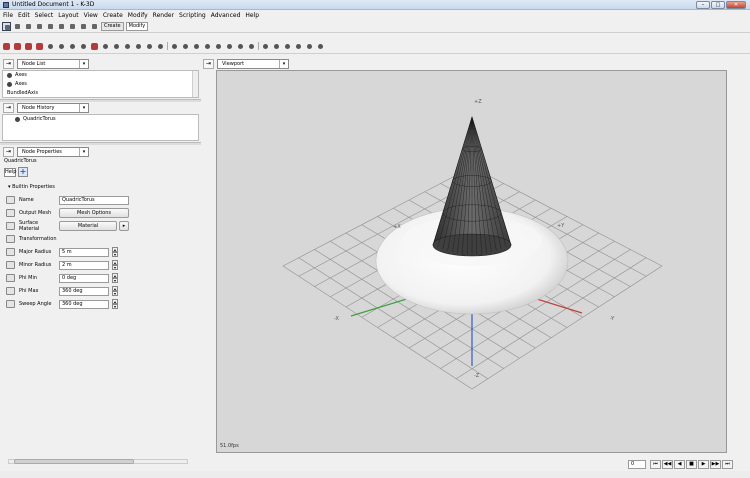  What do you see at coordinates (94, 200) in the screenshot?
I see `name-field: QuadricTorus` at bounding box center [94, 200].